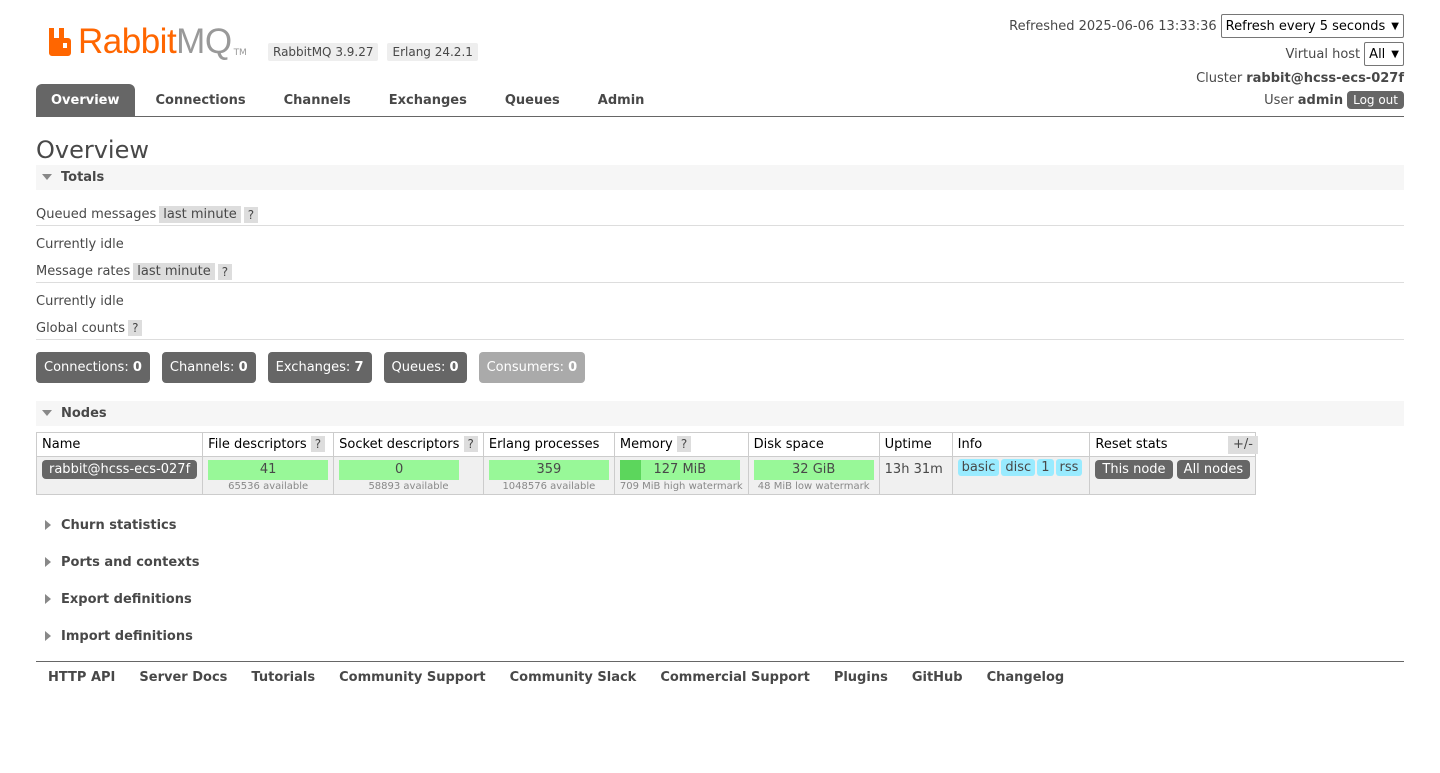  Describe the element at coordinates (268, 469) in the screenshot. I see `bar-value: 41` at that location.